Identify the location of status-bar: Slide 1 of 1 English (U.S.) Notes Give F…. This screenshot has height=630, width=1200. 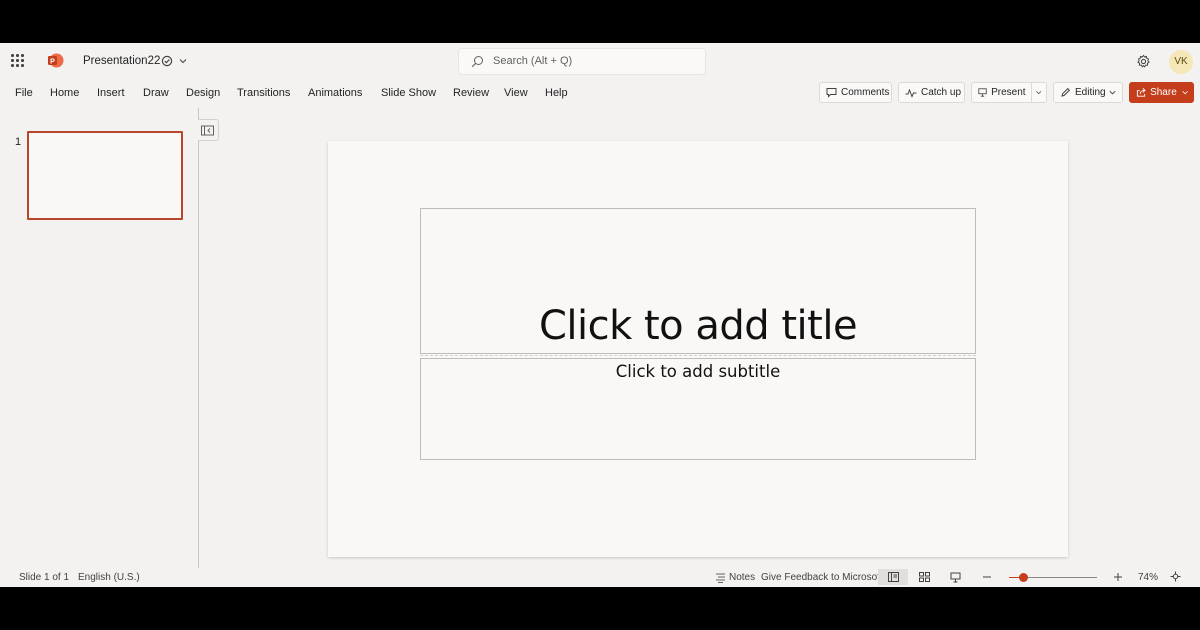
(600, 577).